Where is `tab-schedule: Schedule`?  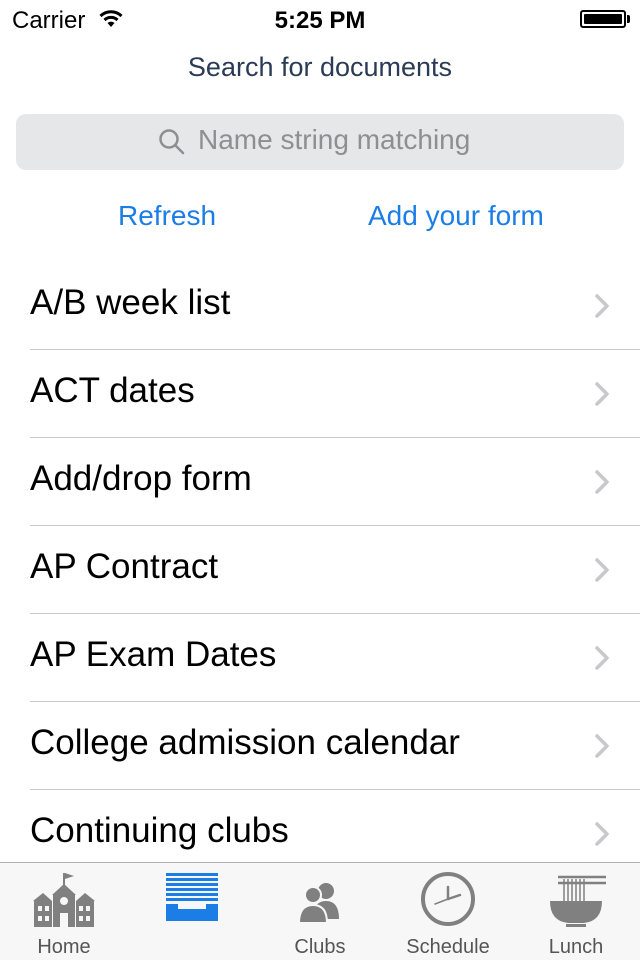 tab-schedule: Schedule is located at coordinates (448, 912).